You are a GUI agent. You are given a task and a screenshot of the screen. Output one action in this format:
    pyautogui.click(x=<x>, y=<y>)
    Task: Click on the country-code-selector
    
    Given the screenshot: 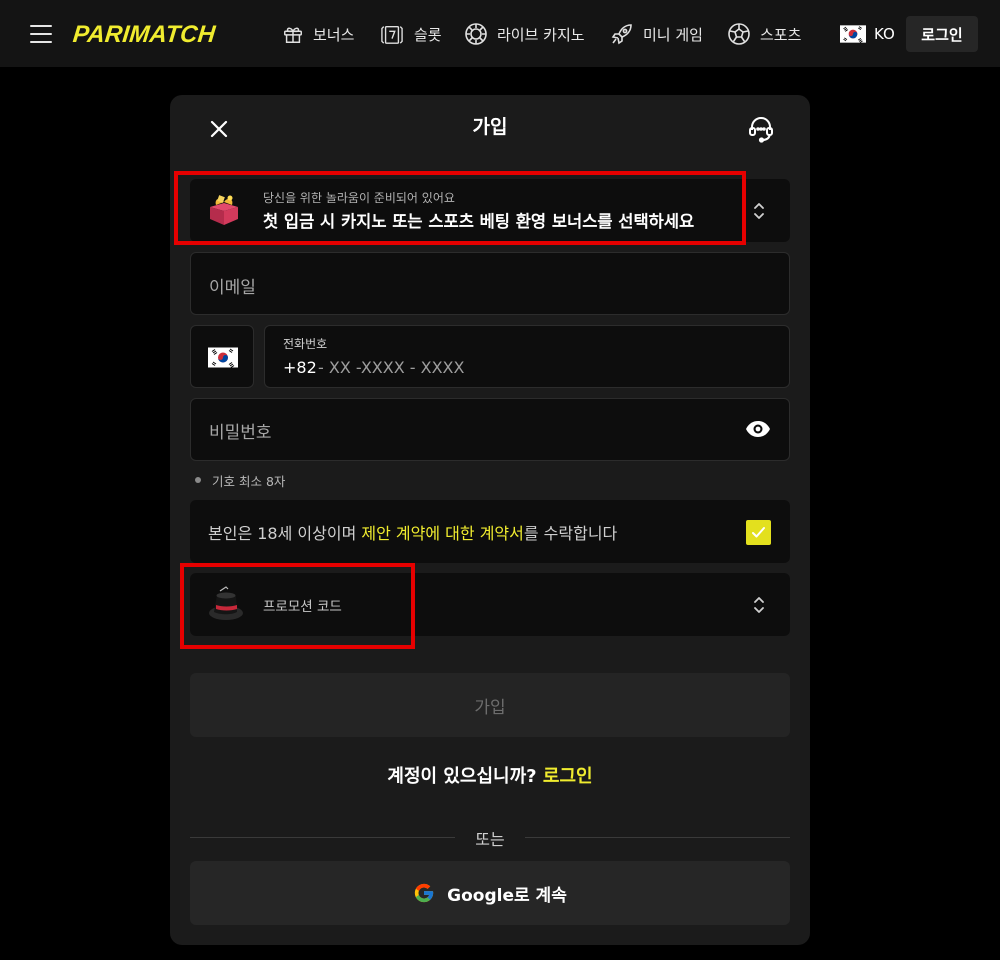 What is the action you would take?
    pyautogui.click(x=222, y=356)
    